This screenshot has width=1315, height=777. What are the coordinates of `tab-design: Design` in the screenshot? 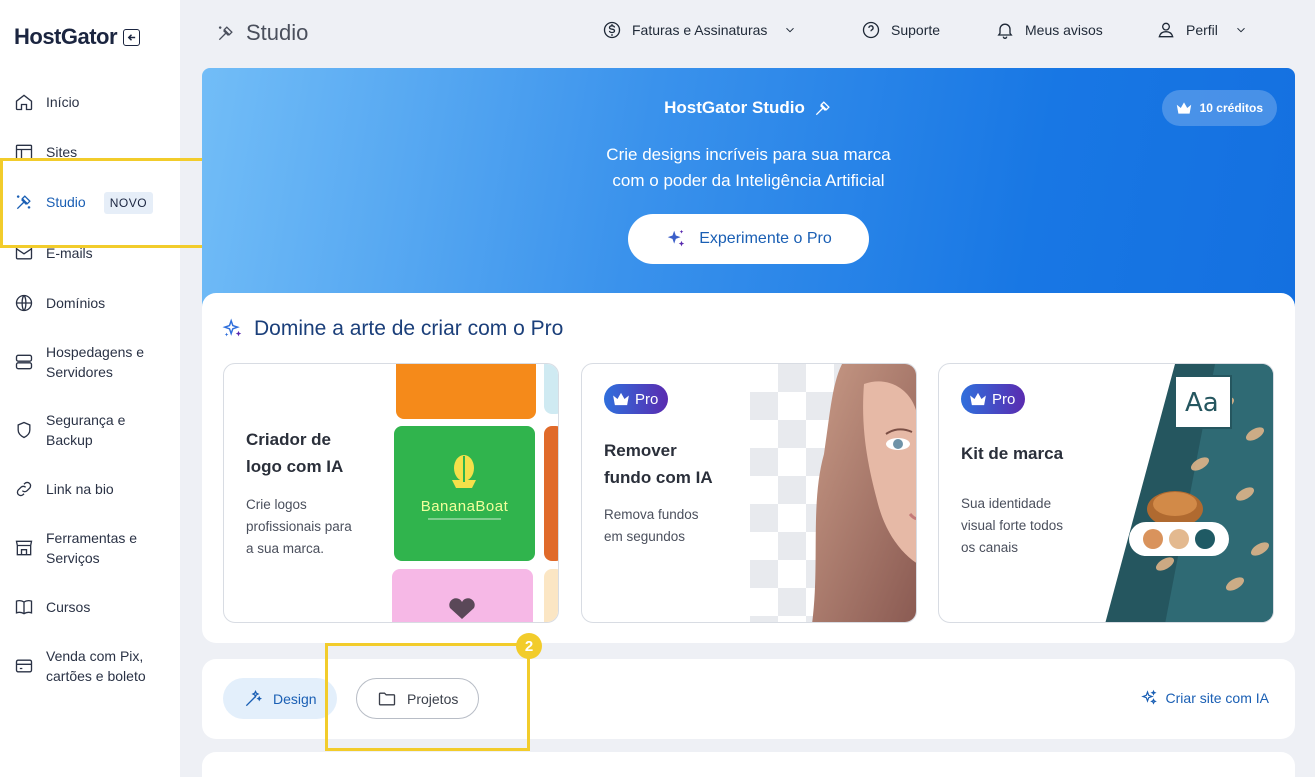 It's located at (280, 698).